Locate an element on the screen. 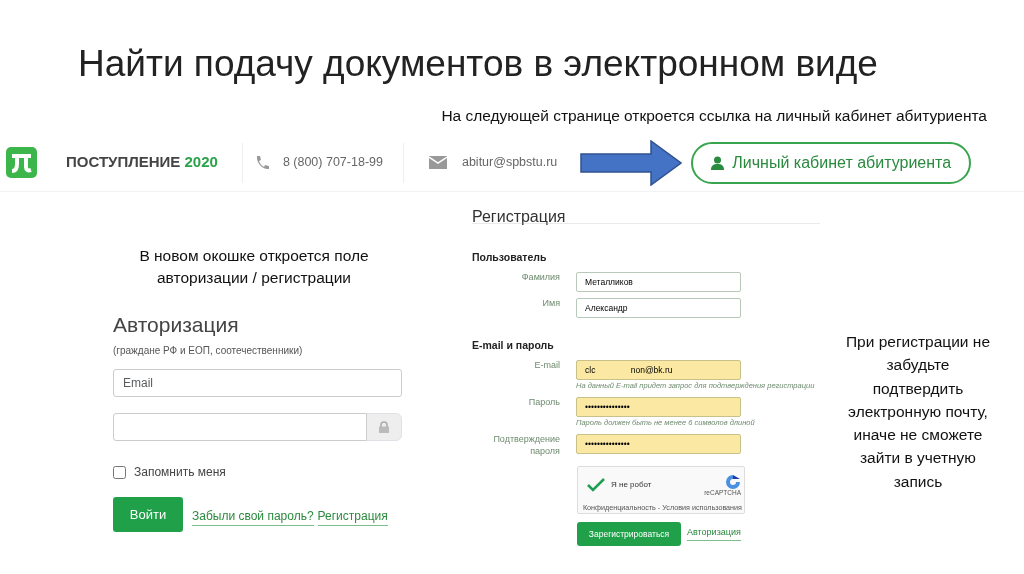 The image size is (1024, 574). lock-icon is located at coordinates (384, 427).